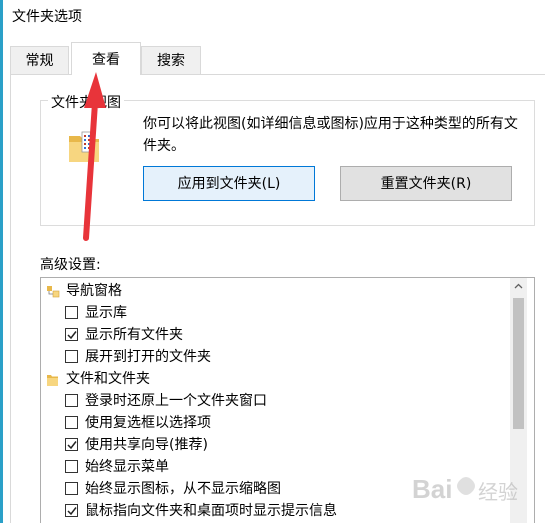 This screenshot has height=523, width=545. Describe the element at coordinates (465, 489) in the screenshot. I see `baidu-watermark-logo: Bai 经验` at that location.